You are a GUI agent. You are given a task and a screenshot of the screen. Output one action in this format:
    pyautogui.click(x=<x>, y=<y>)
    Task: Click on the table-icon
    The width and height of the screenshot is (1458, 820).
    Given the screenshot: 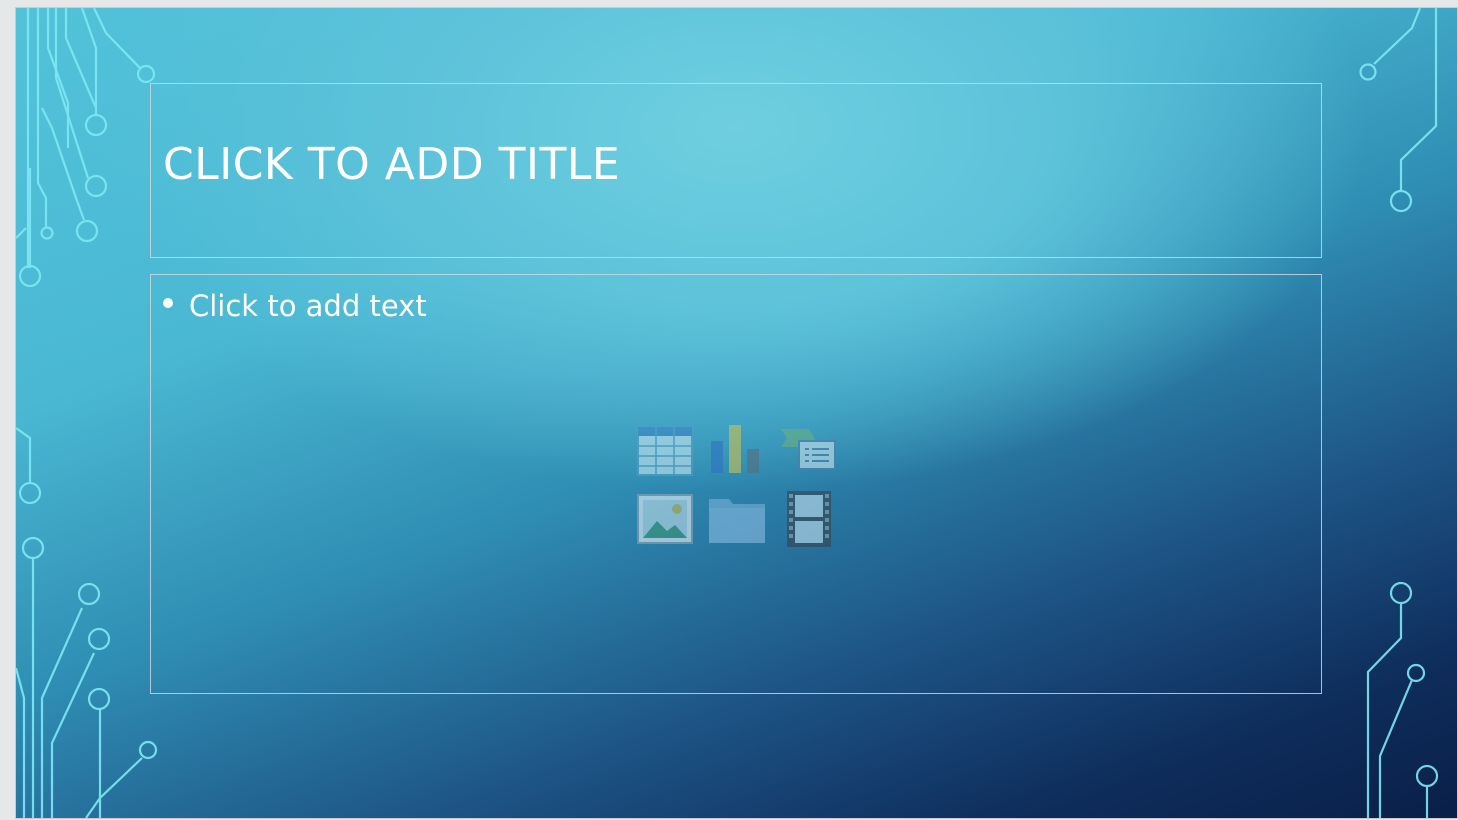 What is the action you would take?
    pyautogui.click(x=665, y=451)
    